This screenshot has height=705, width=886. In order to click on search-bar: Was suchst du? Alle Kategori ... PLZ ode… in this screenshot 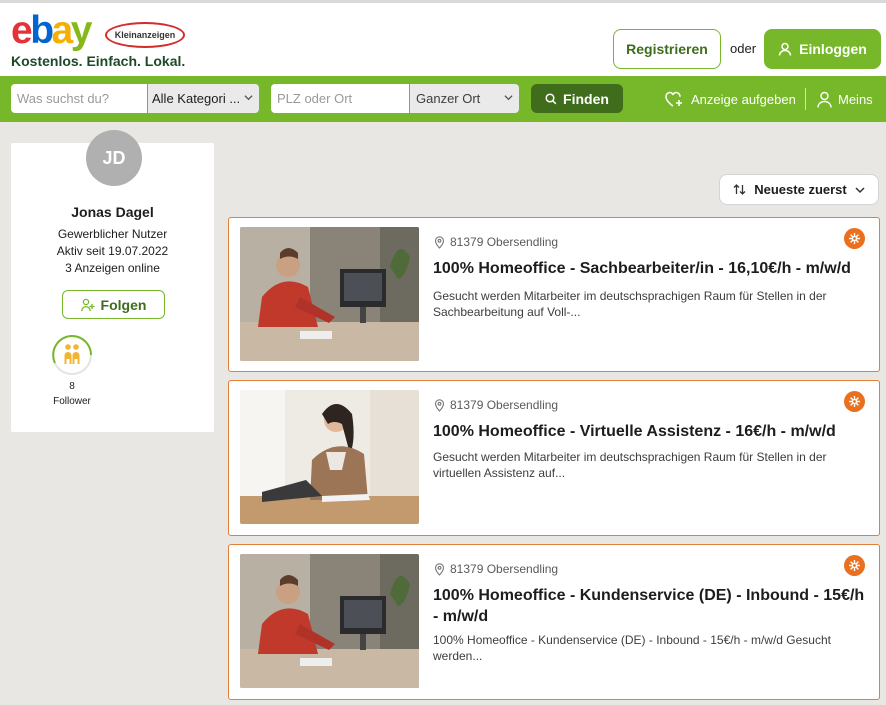, I will do `click(443, 99)`.